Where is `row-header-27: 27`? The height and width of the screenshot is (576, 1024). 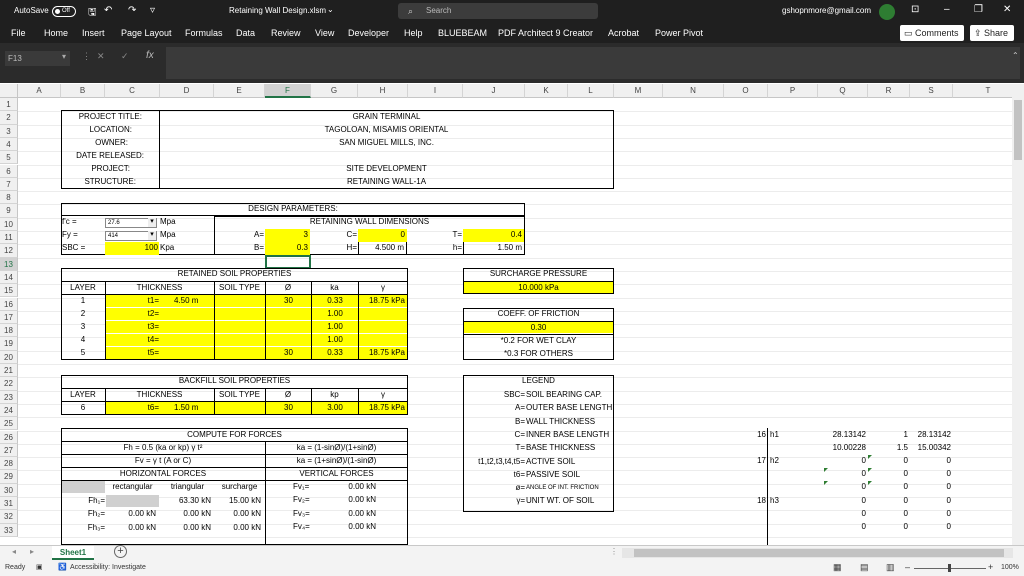
row-header-27: 27 is located at coordinates (9, 450).